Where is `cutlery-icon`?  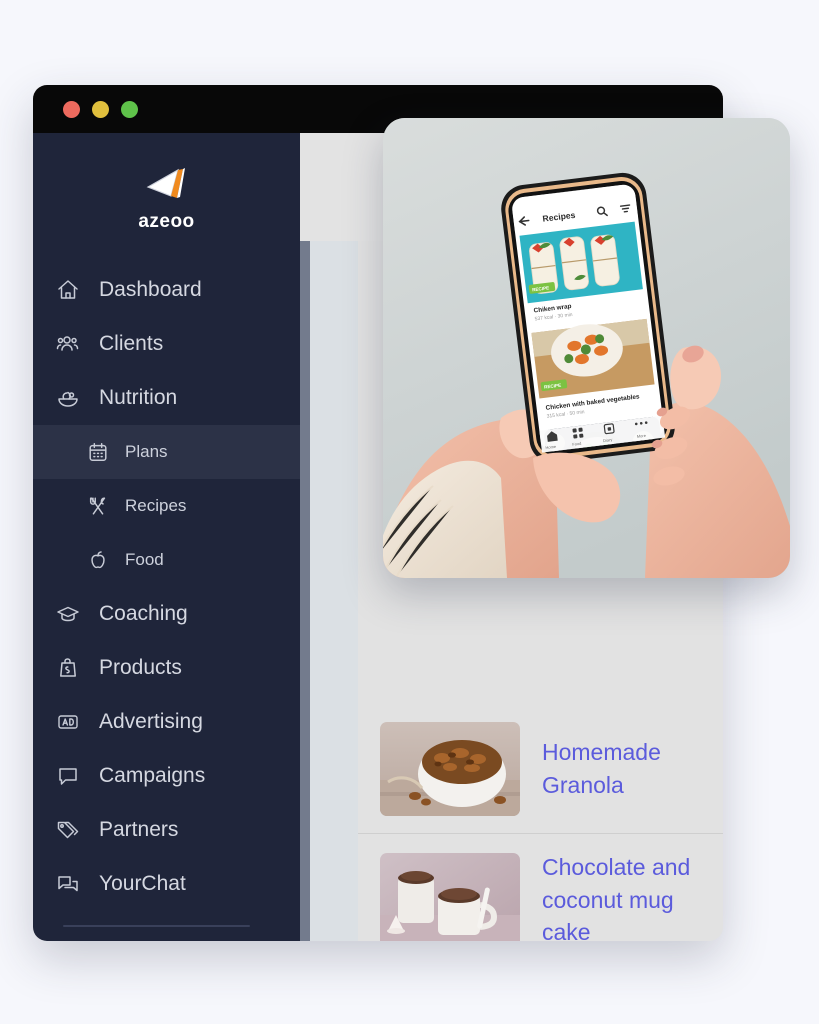 cutlery-icon is located at coordinates (98, 506).